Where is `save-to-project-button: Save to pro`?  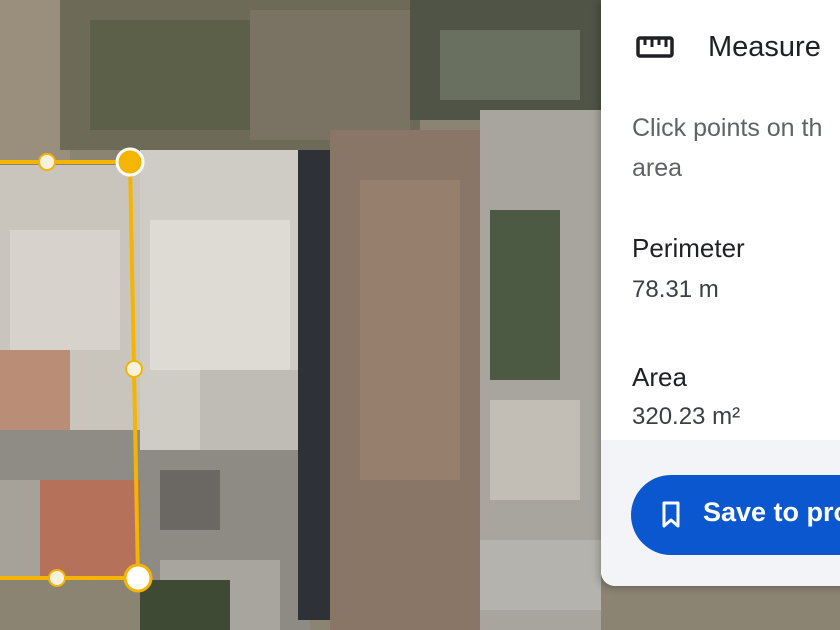
save-to-project-button: Save to pro is located at coordinates (735, 515).